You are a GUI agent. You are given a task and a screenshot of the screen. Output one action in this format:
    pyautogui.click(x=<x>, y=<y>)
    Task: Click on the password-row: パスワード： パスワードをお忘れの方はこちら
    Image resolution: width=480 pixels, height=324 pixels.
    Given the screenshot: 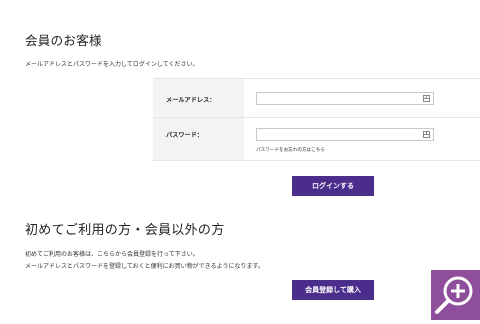 What is the action you would take?
    pyautogui.click(x=316, y=139)
    